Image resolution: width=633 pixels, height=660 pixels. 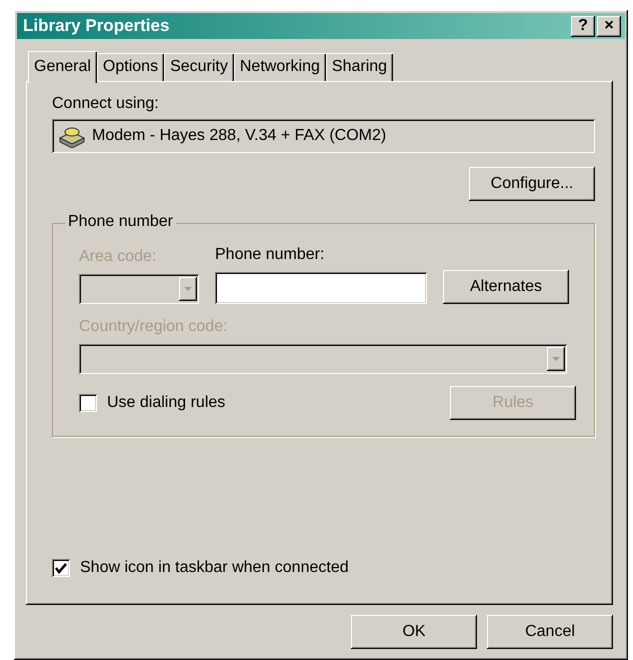 I want to click on tab: Sharing, so click(x=360, y=67).